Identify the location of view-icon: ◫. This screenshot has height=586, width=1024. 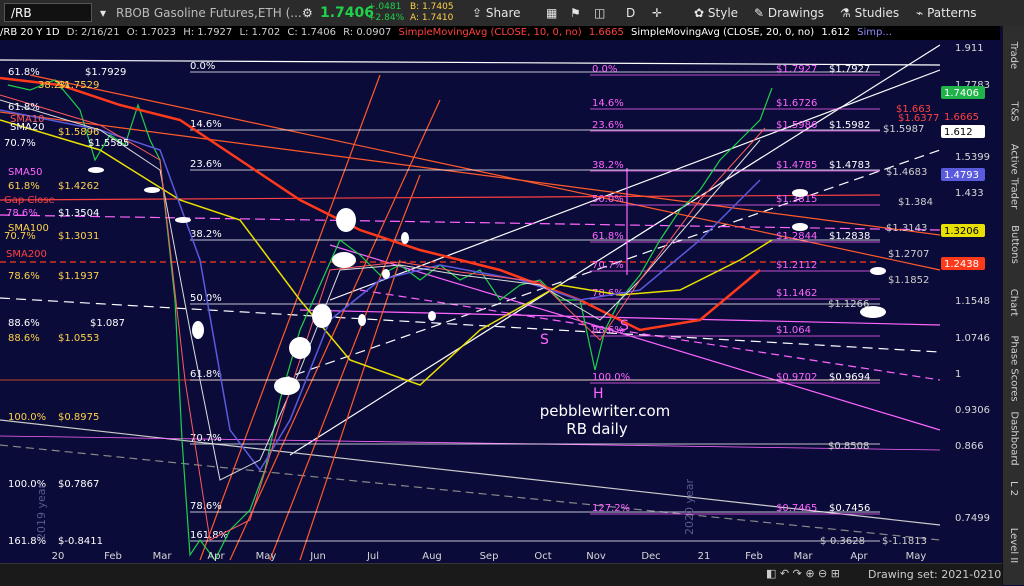
(599, 13).